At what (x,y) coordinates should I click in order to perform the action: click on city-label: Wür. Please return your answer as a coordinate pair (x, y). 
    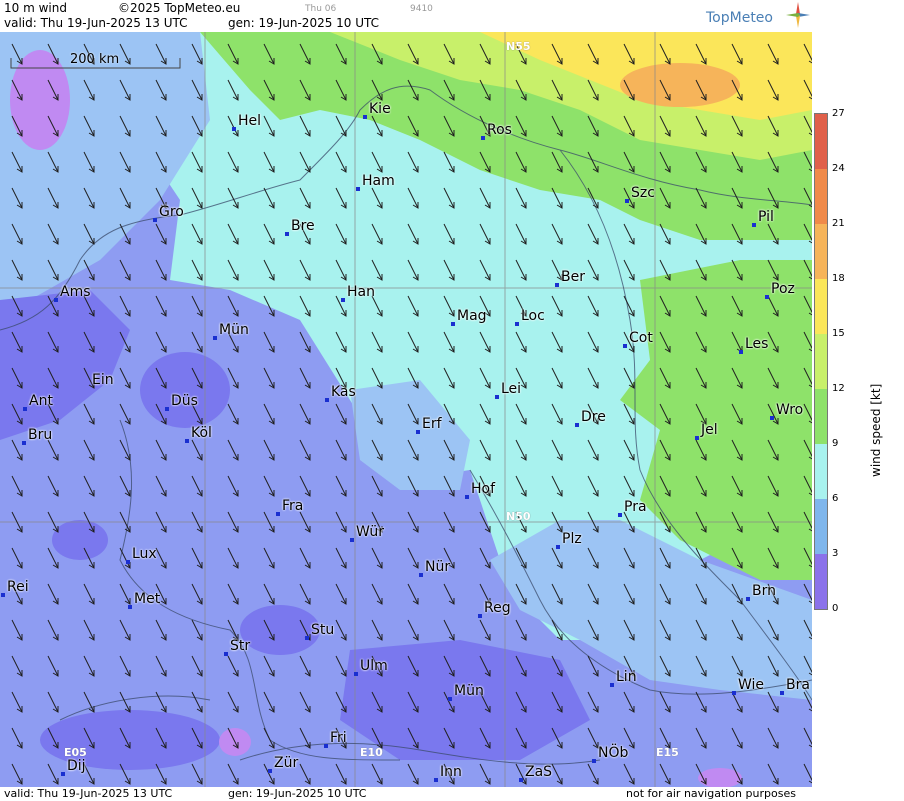
    Looking at the image, I should click on (370, 532).